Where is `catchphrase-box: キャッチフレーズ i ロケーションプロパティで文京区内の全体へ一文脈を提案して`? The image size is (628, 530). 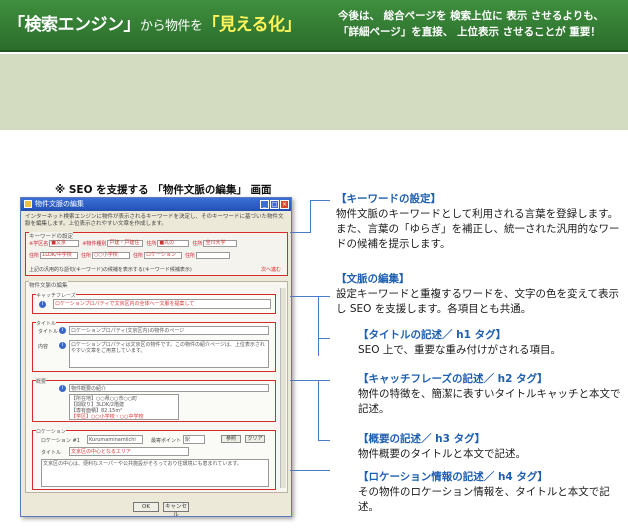 catchphrase-box: キャッチフレーズ i ロケーションプロパティで文京区内の全体へ一文脈を提案して is located at coordinates (154, 303).